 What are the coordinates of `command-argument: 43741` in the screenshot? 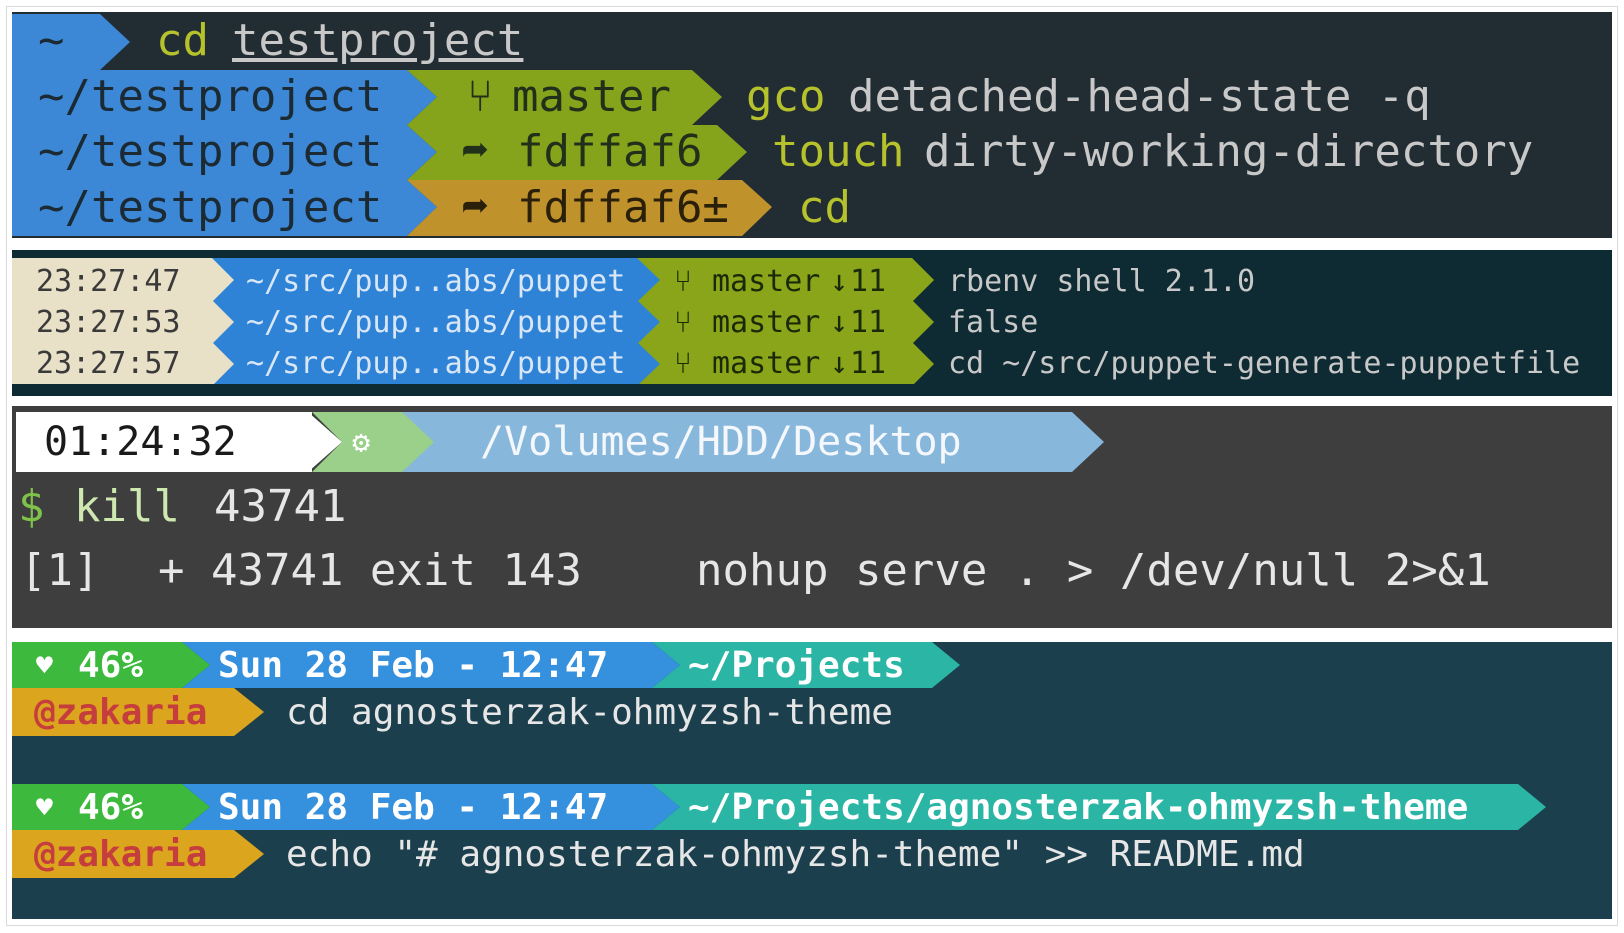 It's located at (280, 506).